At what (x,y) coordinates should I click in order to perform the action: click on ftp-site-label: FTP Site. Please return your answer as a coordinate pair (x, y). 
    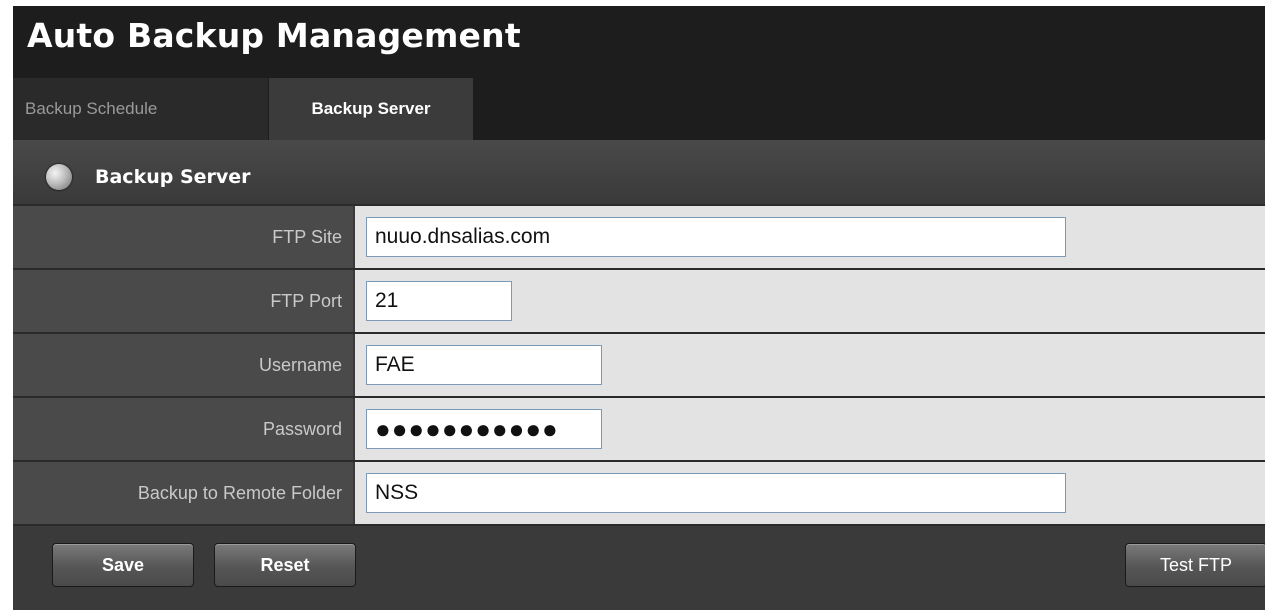
    Looking at the image, I should click on (183, 237).